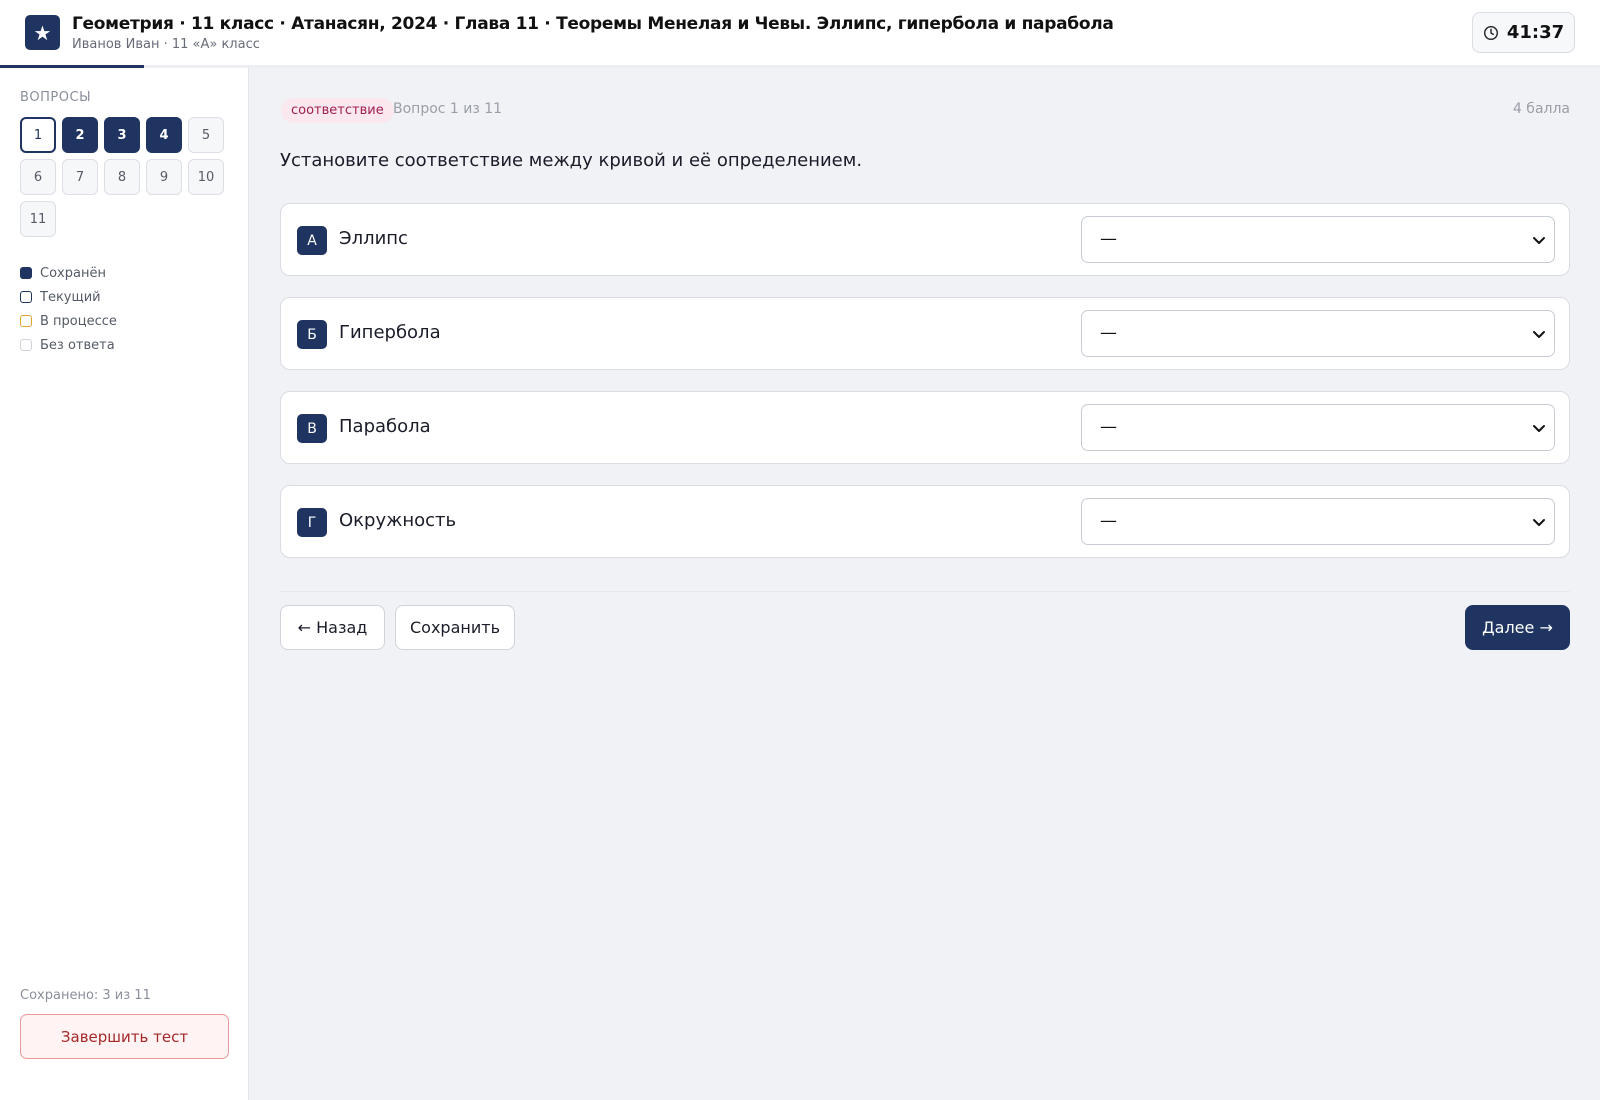 The height and width of the screenshot is (1100, 1600). What do you see at coordinates (38, 219) in the screenshot?
I see `question-button-11: 11` at bounding box center [38, 219].